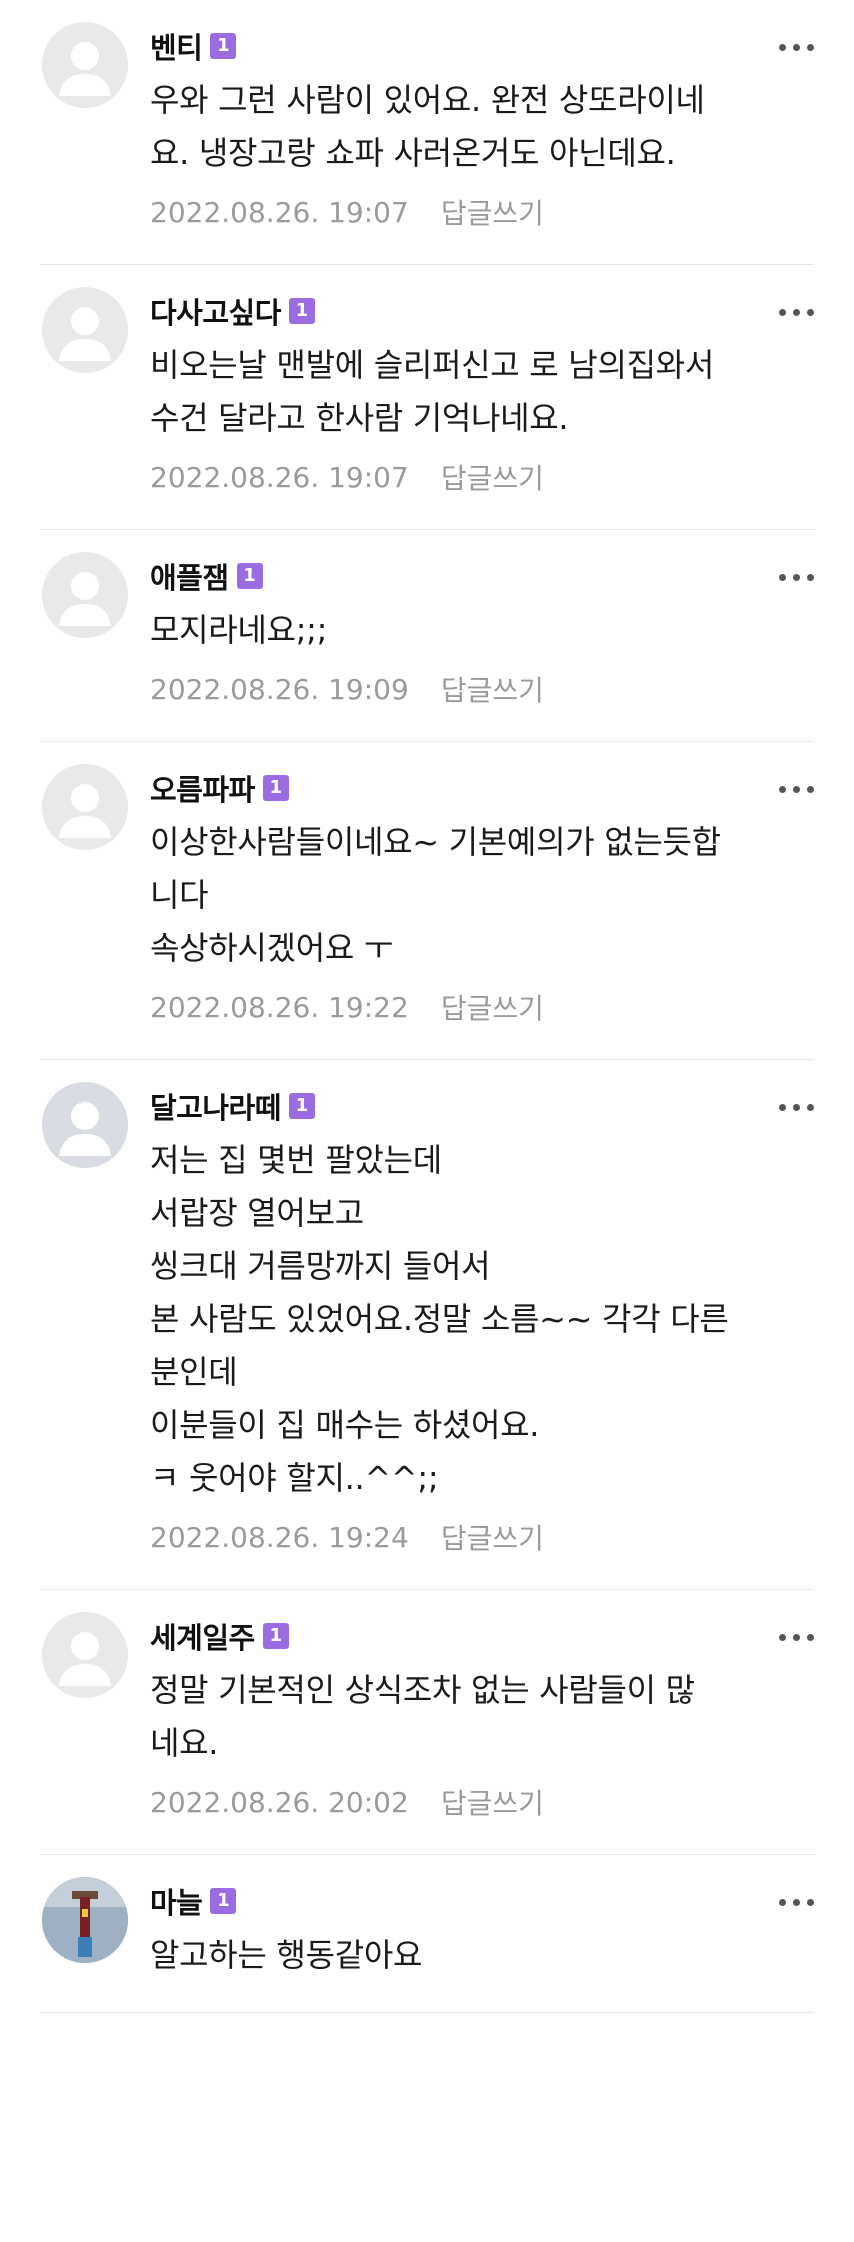  Describe the element at coordinates (271, 948) in the screenshot. I see `comment-text-line: 속상하시겠어요 ㅜ` at that location.